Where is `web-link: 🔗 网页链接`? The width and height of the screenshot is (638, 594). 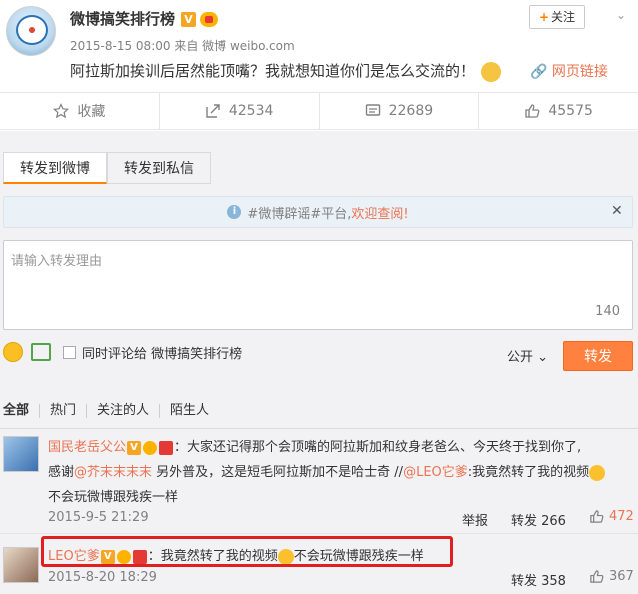 web-link: 🔗 网页链接 is located at coordinates (569, 71).